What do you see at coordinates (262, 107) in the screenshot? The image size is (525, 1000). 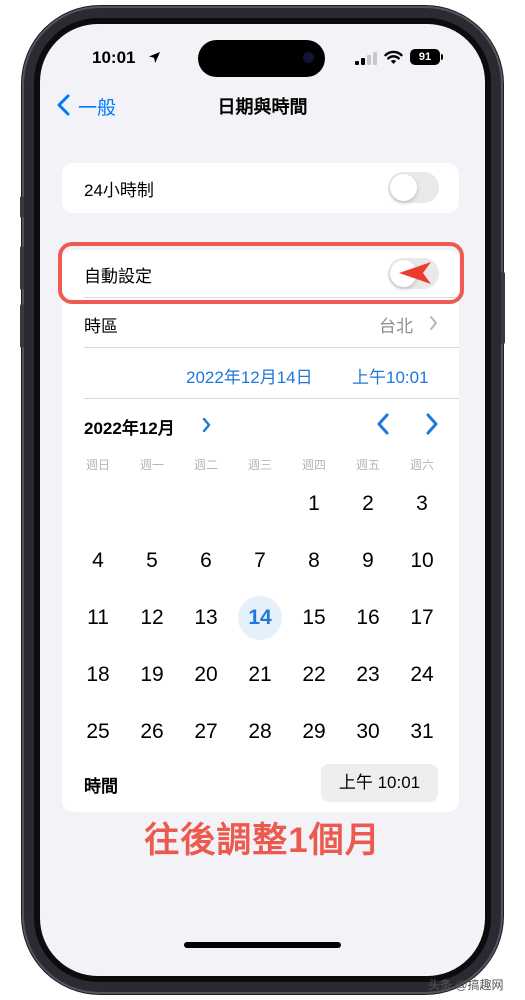 I see `page-title: 日期與時間` at bounding box center [262, 107].